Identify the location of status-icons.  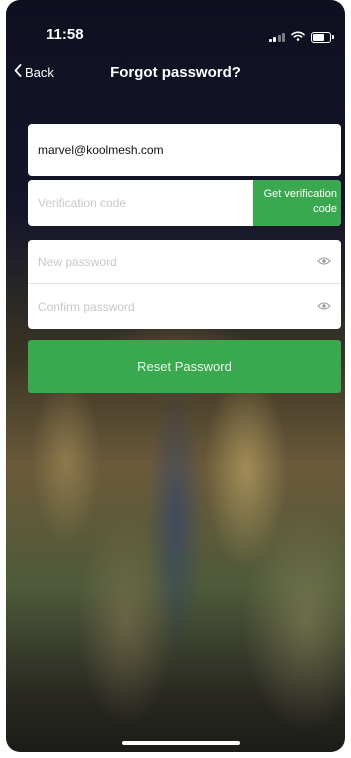
(301, 37).